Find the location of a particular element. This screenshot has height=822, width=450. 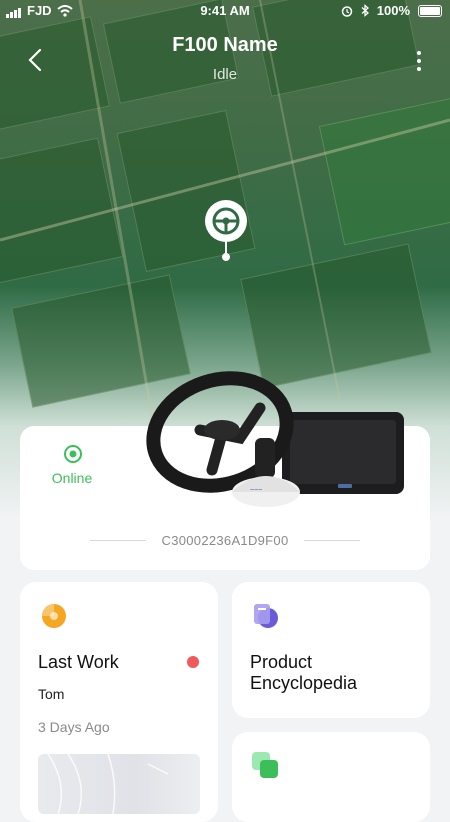

last-work-map-preview is located at coordinates (119, 784).